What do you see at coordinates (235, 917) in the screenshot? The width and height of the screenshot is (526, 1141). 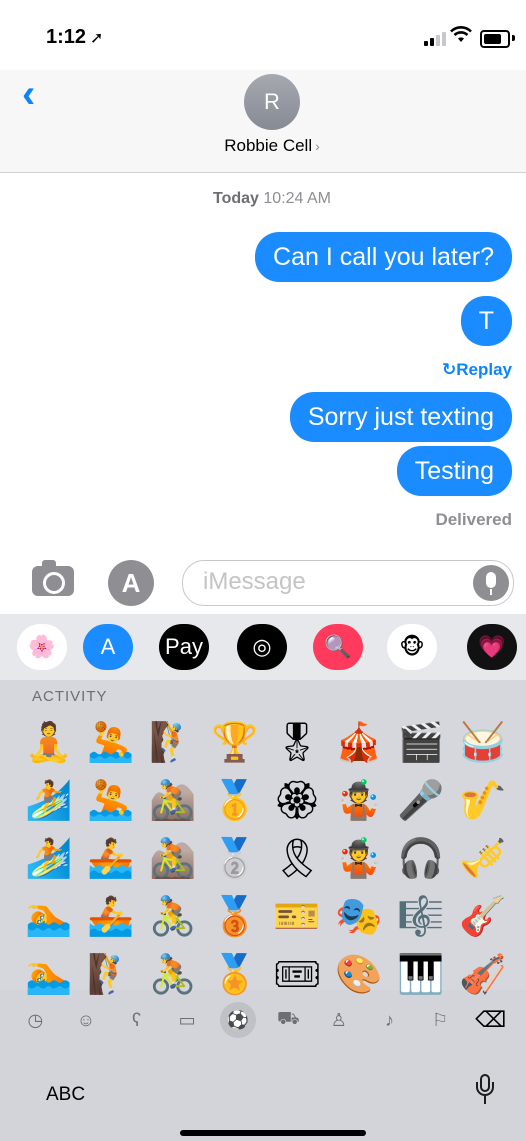 I see `emoji-key: 🥉` at bounding box center [235, 917].